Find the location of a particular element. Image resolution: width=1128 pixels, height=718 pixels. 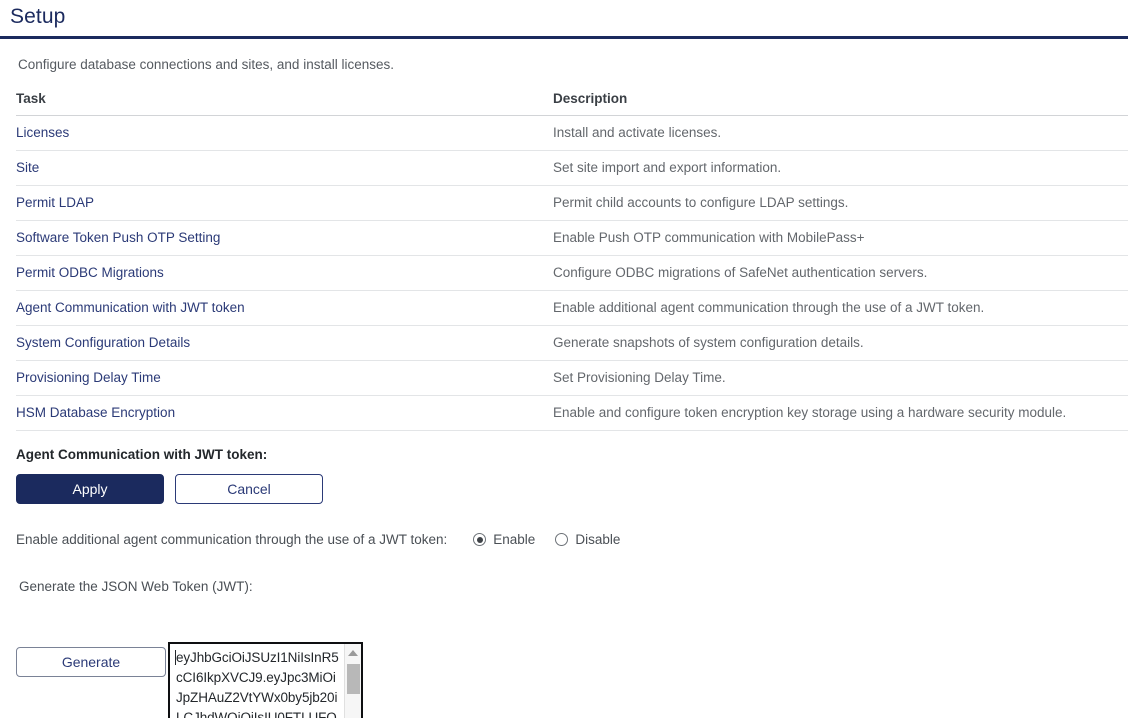

task-link: Licenses is located at coordinates (42, 132).